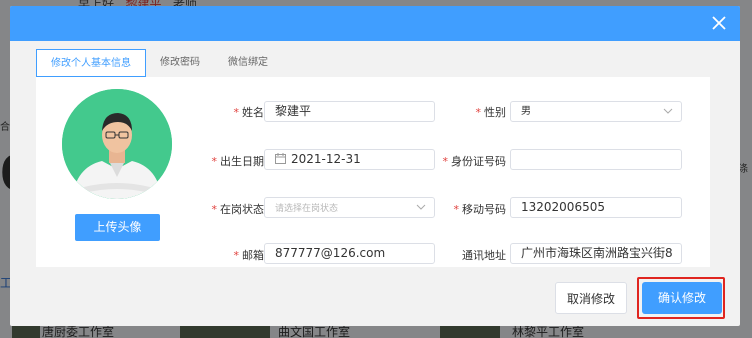 This screenshot has width=752, height=338. What do you see at coordinates (682, 298) in the screenshot?
I see `confirm-button: 确认修改` at bounding box center [682, 298].